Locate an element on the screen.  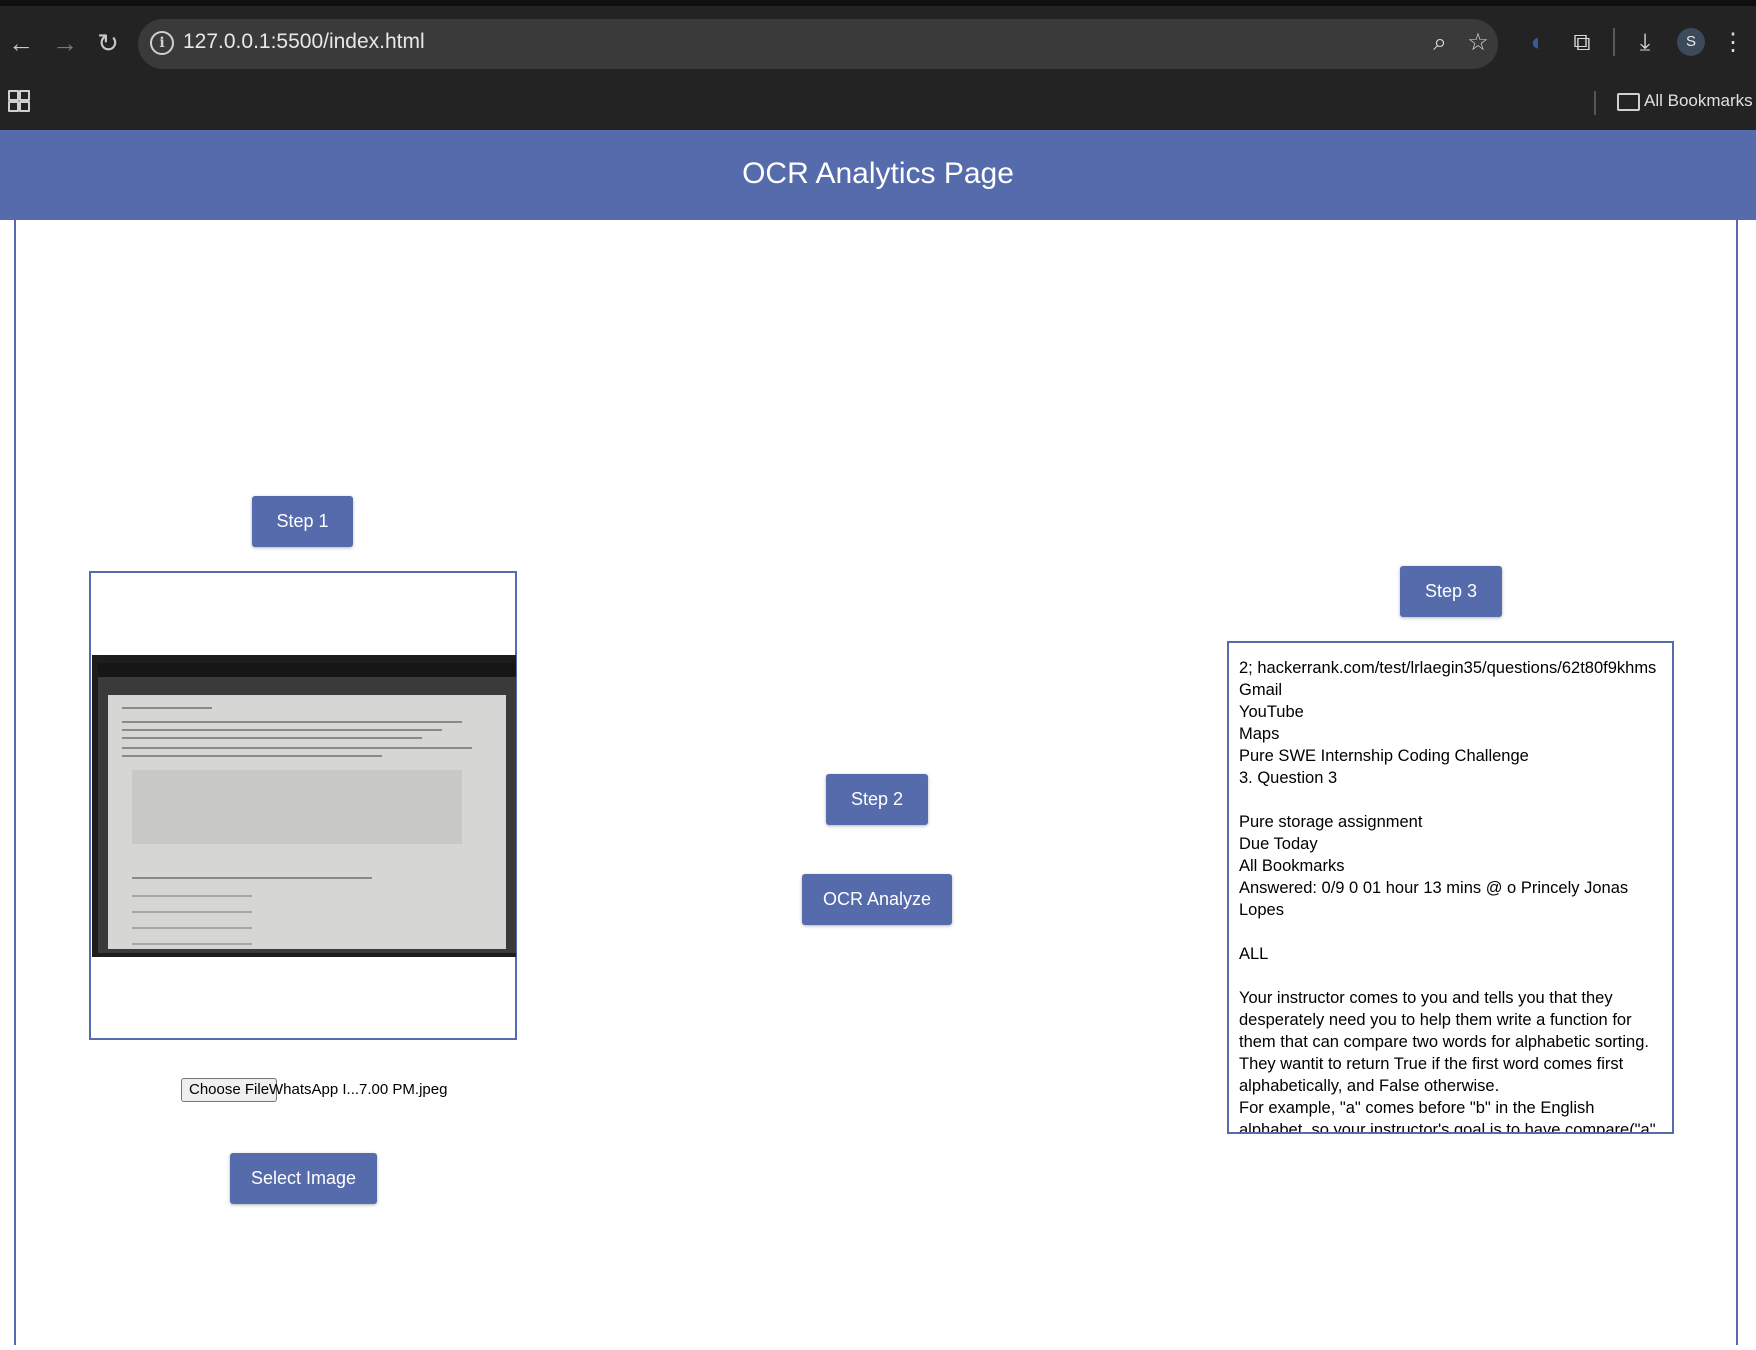
uploaded-image-preview is located at coordinates (304, 806).